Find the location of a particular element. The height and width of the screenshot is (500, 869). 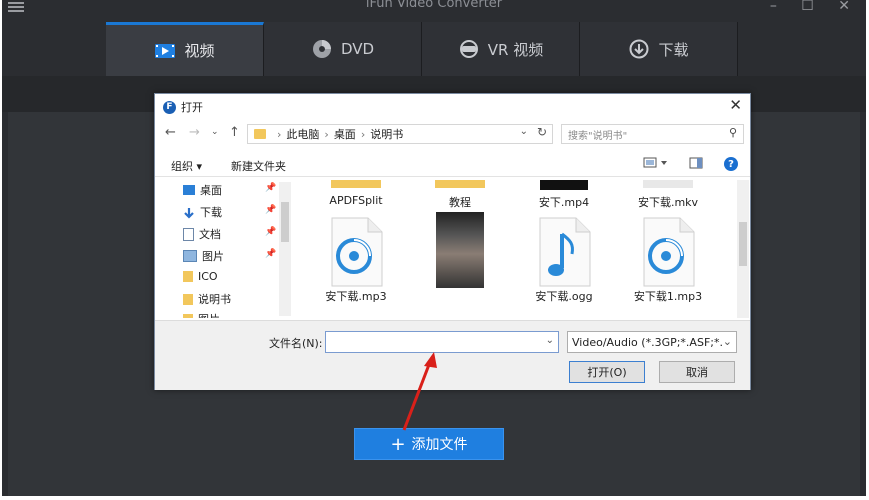

filename-label: 文件名(N): is located at coordinates (296, 343).